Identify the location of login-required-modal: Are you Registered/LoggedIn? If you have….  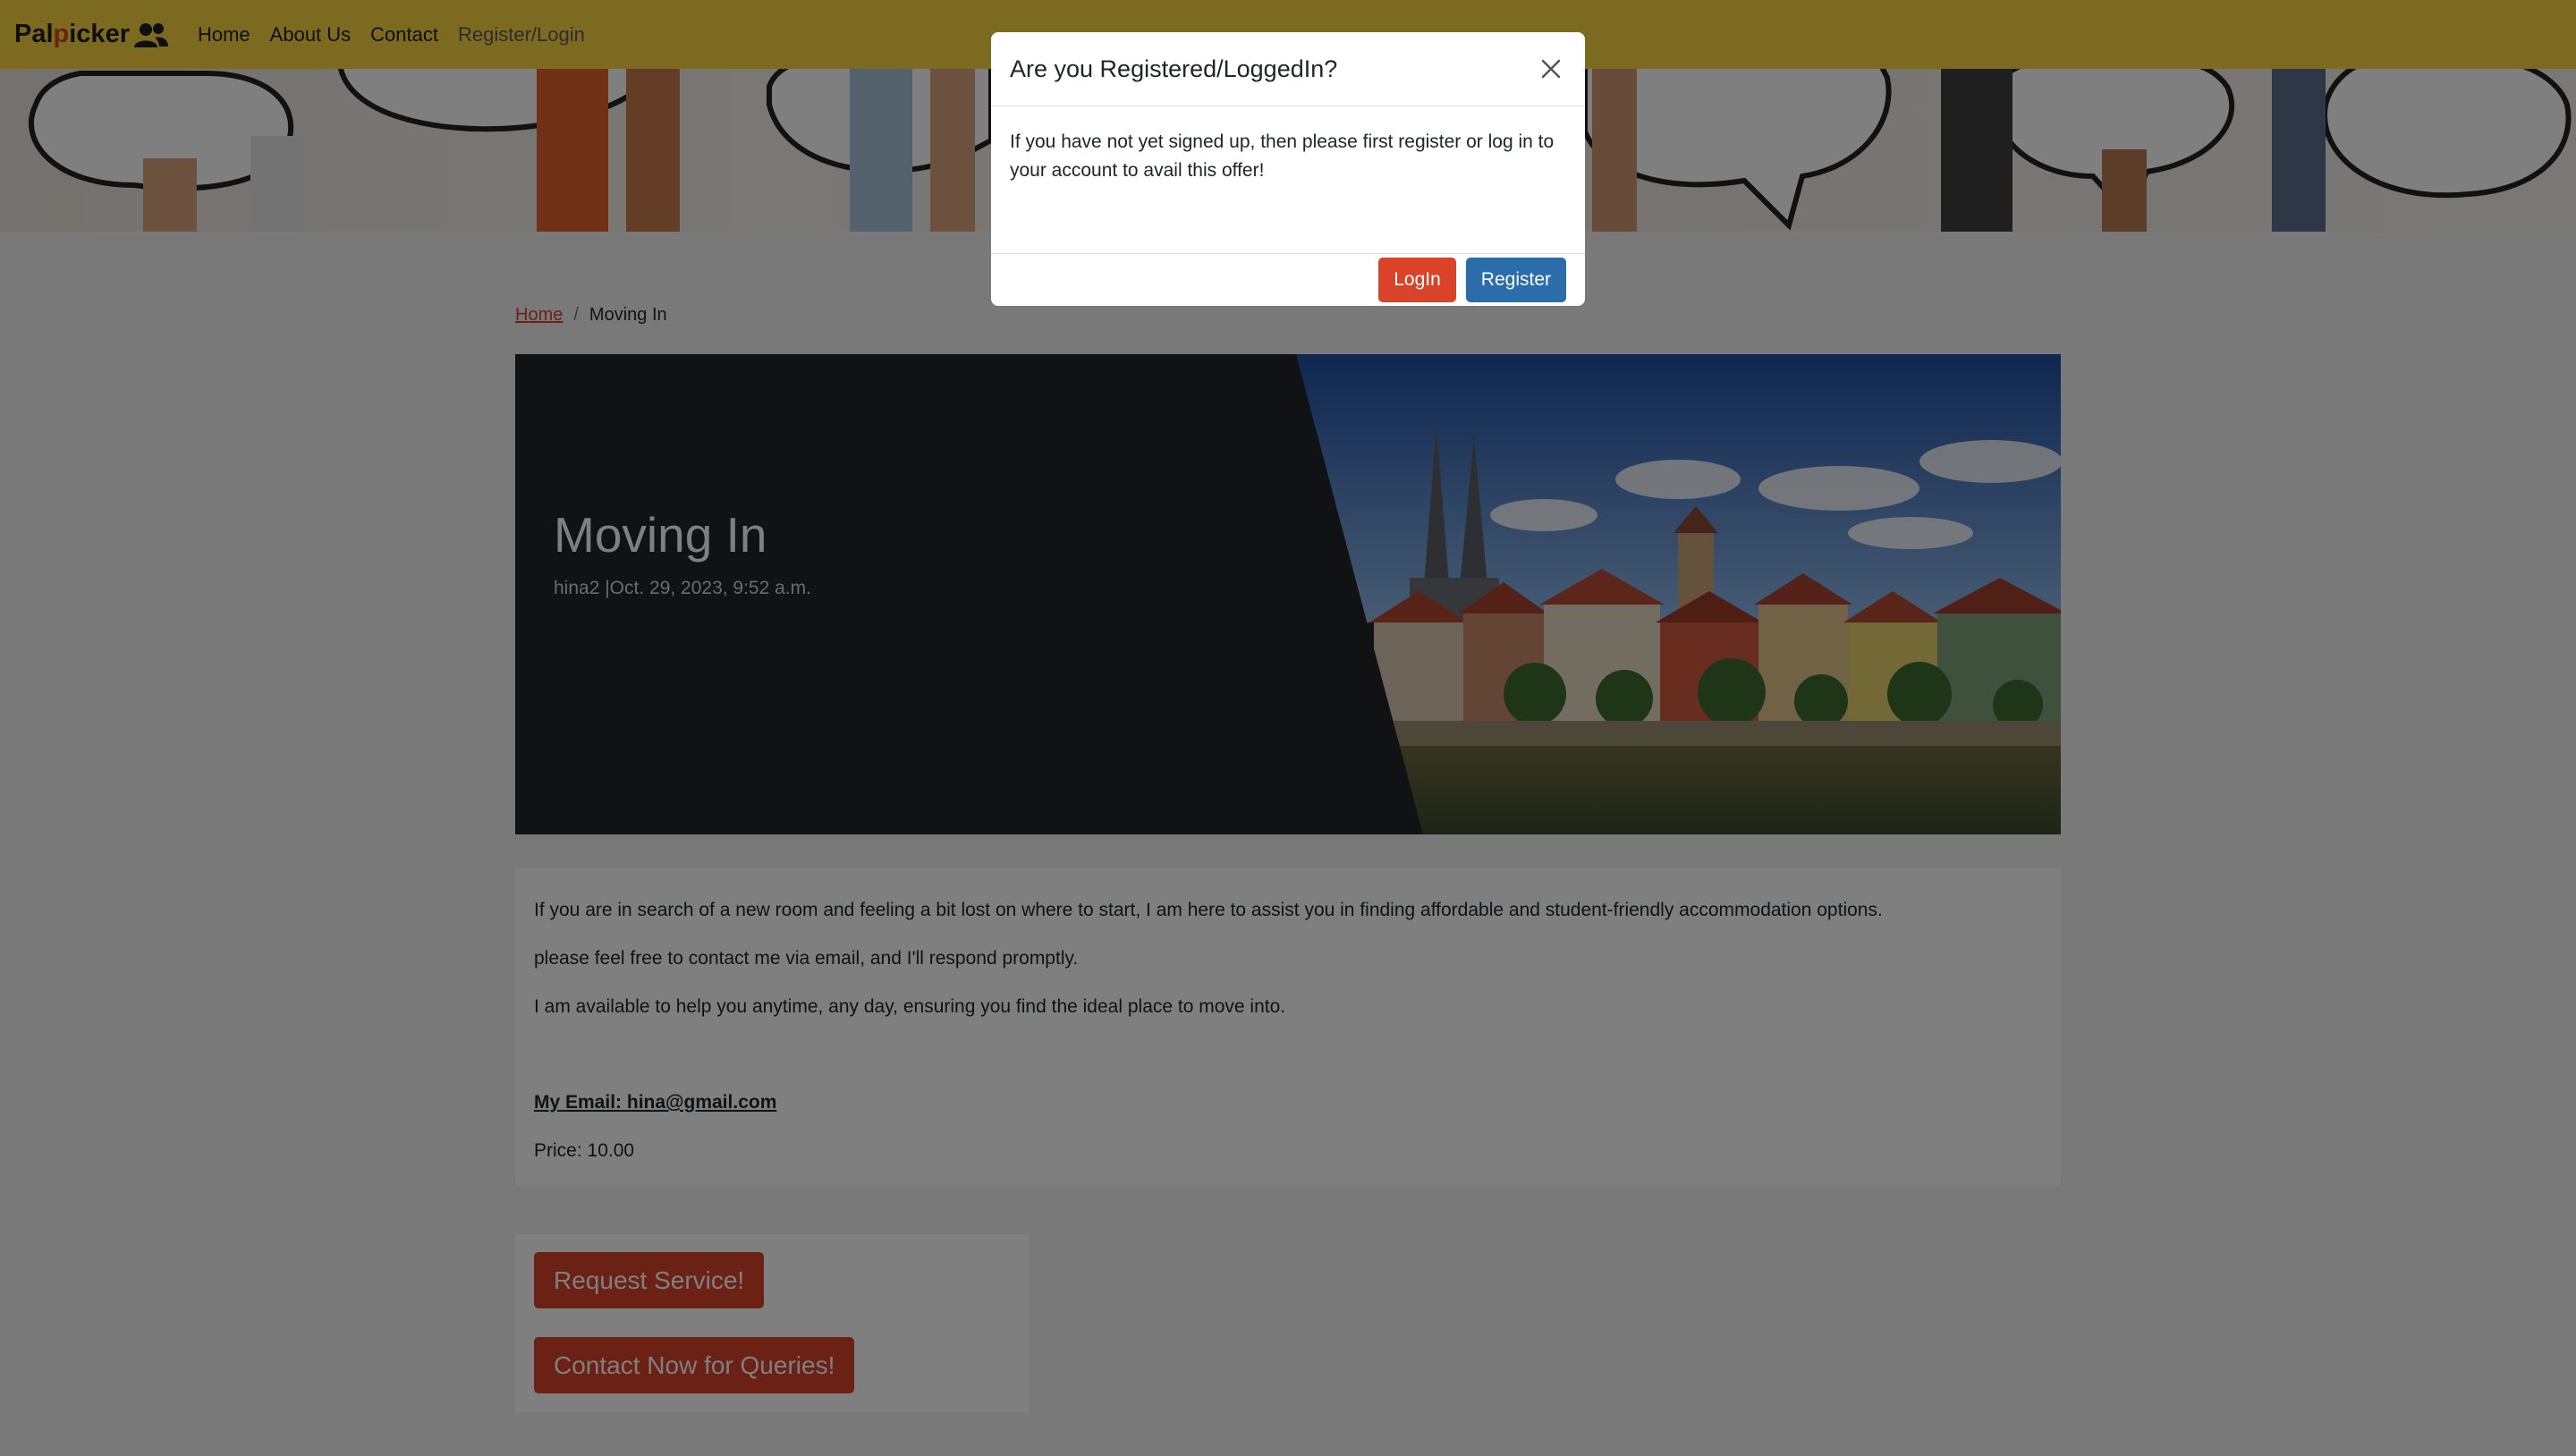
(1288, 169).